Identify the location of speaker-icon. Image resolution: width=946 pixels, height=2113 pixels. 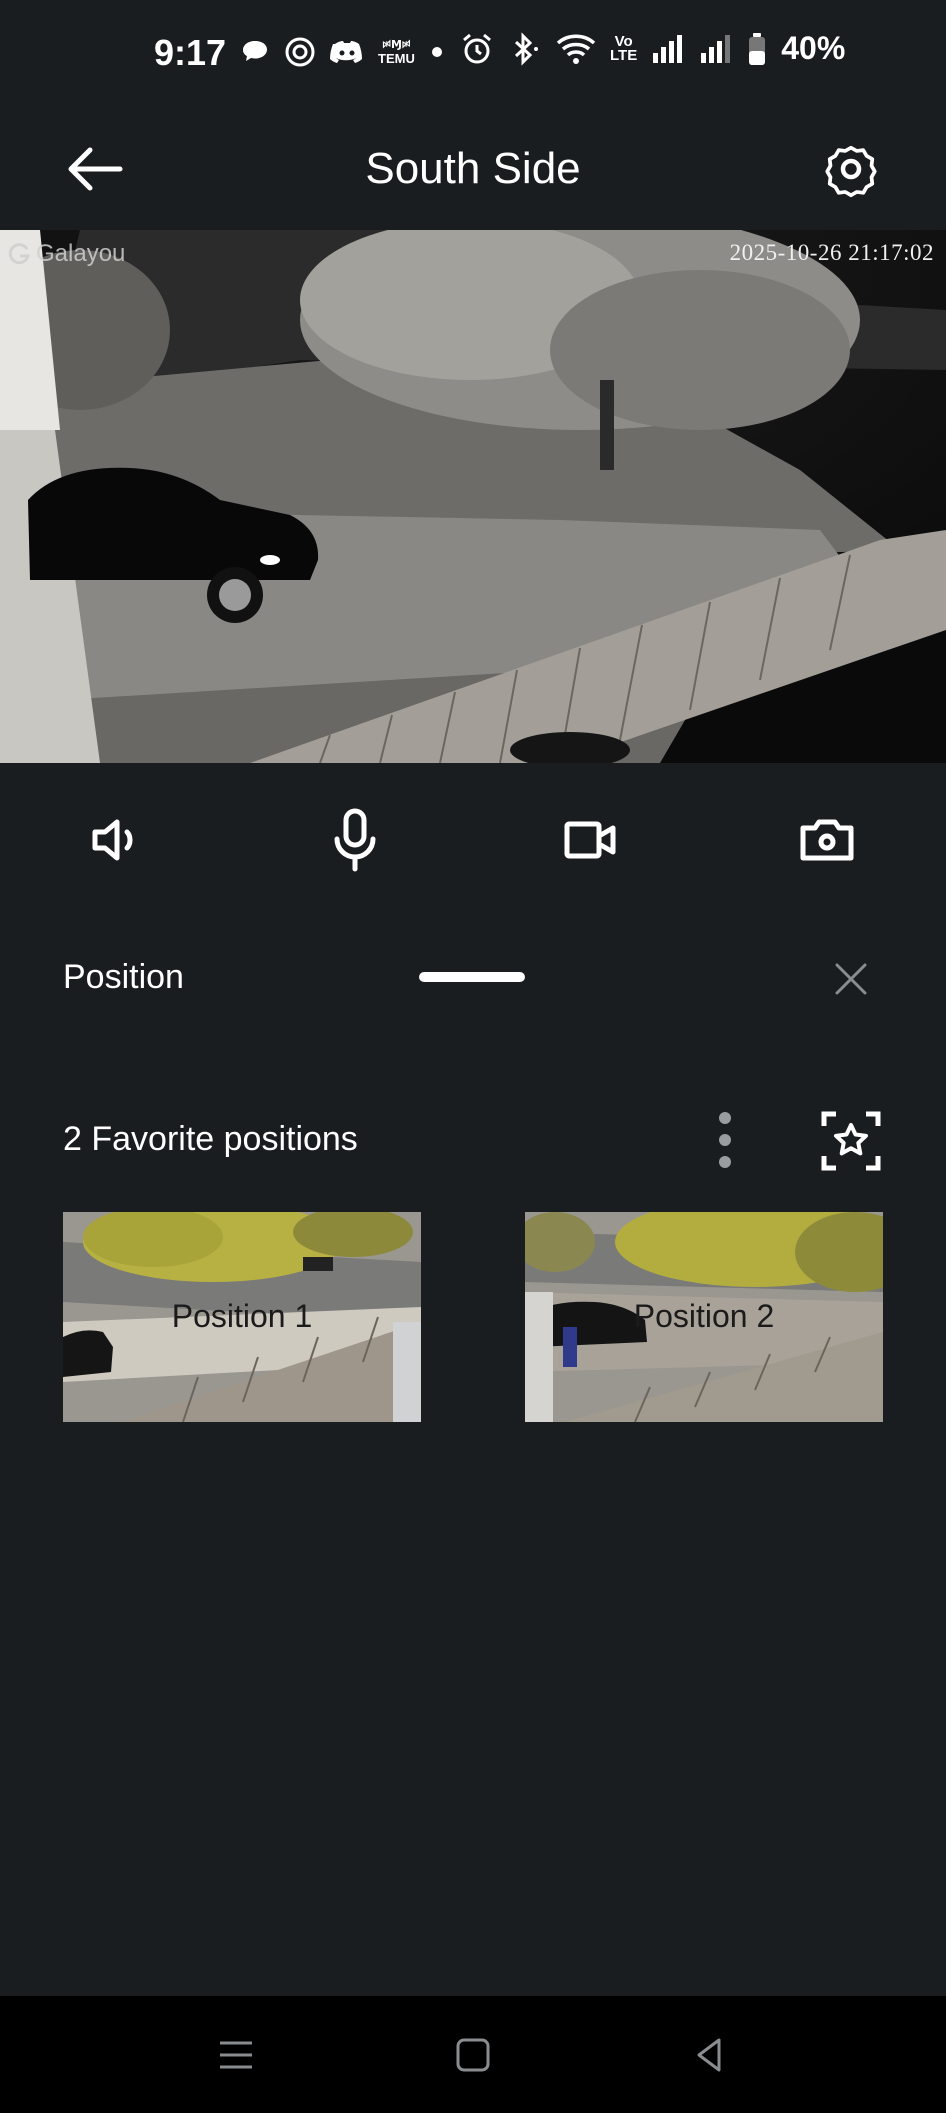
(112, 840).